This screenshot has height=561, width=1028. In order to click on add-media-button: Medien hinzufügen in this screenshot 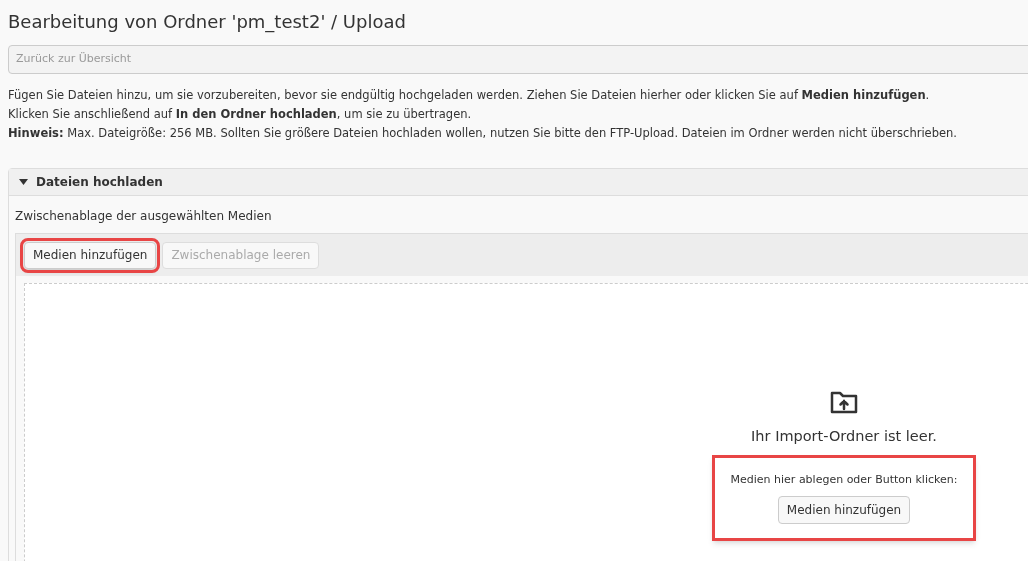, I will do `click(844, 510)`.